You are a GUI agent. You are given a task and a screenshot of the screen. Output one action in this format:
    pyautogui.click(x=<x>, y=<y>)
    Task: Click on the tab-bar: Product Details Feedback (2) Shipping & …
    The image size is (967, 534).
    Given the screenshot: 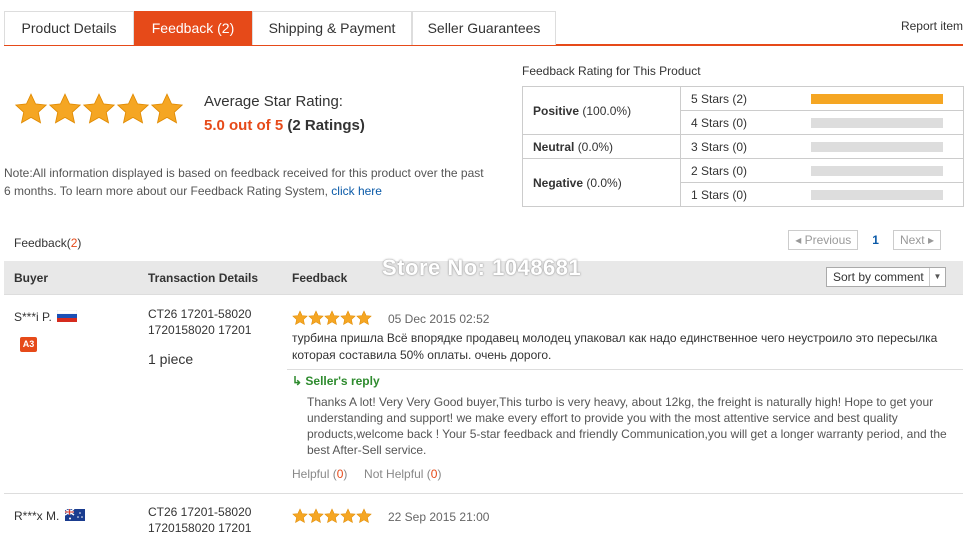 What is the action you would take?
    pyautogui.click(x=483, y=28)
    